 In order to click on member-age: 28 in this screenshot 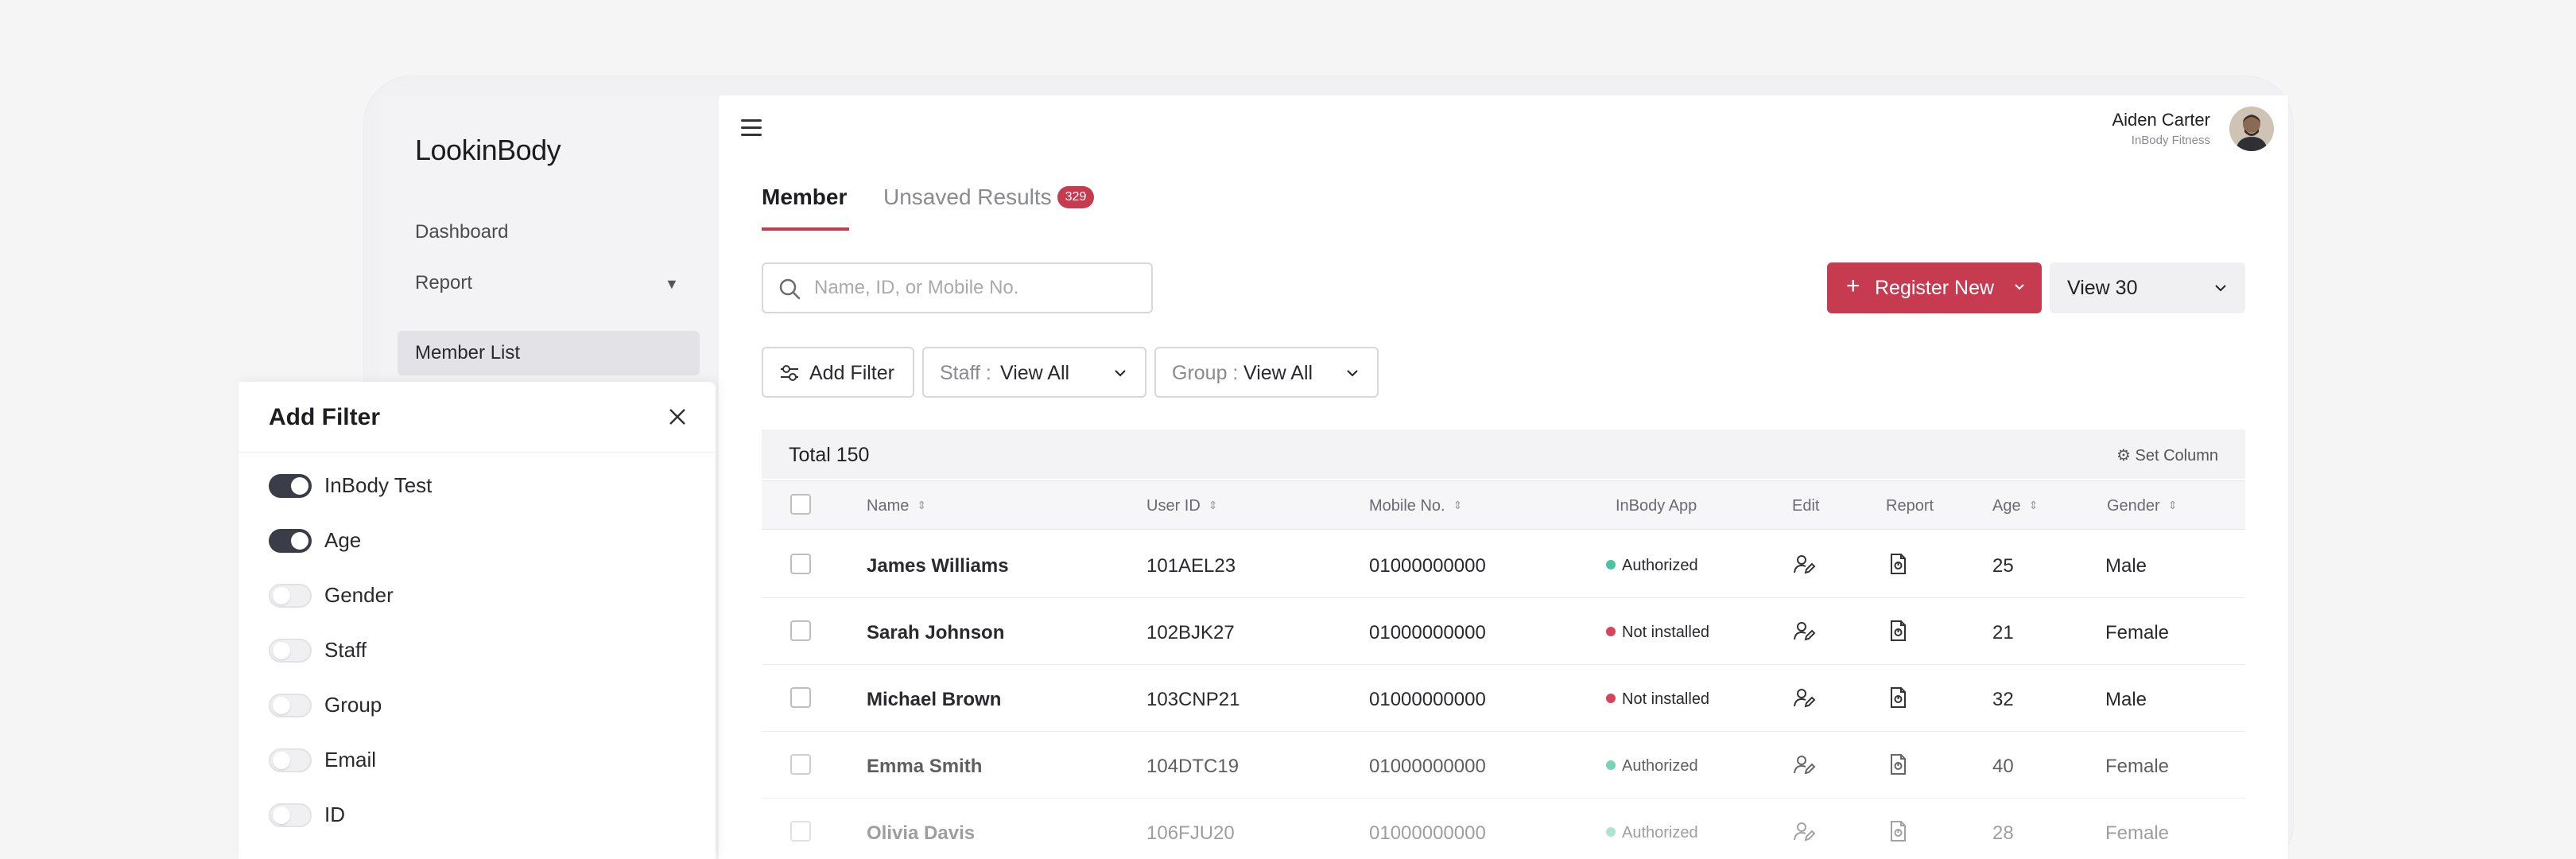, I will do `click(2003, 833)`.